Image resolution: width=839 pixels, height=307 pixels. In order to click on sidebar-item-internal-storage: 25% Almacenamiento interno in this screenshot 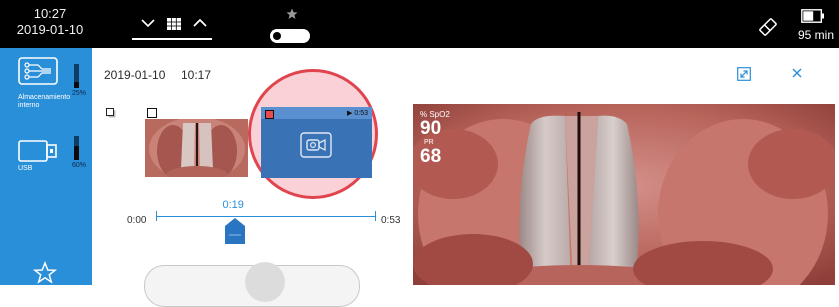, I will do `click(46, 89)`.